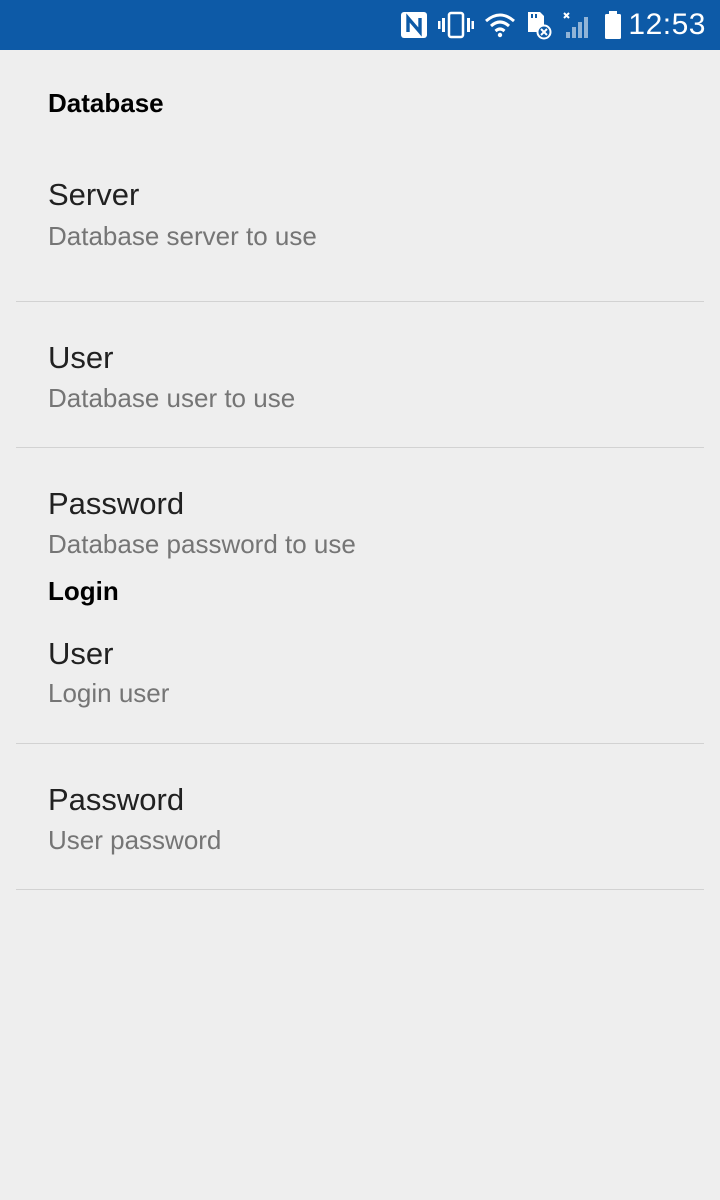 The width and height of the screenshot is (720, 1200). I want to click on pref-item-db-user: User Database user to use, so click(360, 375).